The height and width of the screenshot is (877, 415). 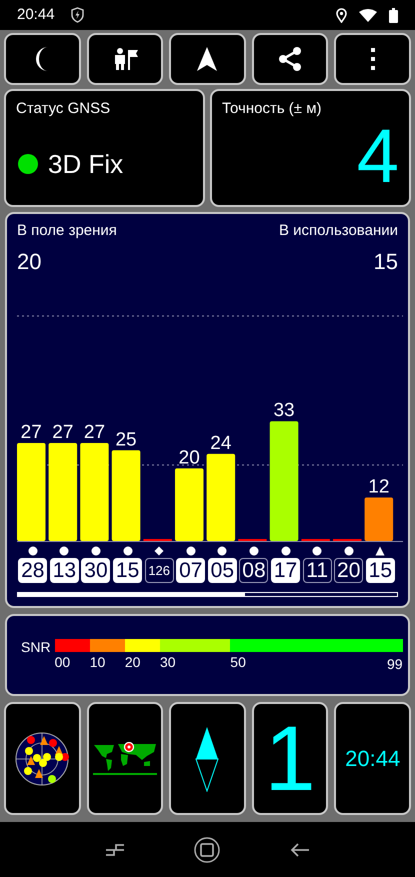 What do you see at coordinates (207, 59) in the screenshot?
I see `navigation-arrow-button` at bounding box center [207, 59].